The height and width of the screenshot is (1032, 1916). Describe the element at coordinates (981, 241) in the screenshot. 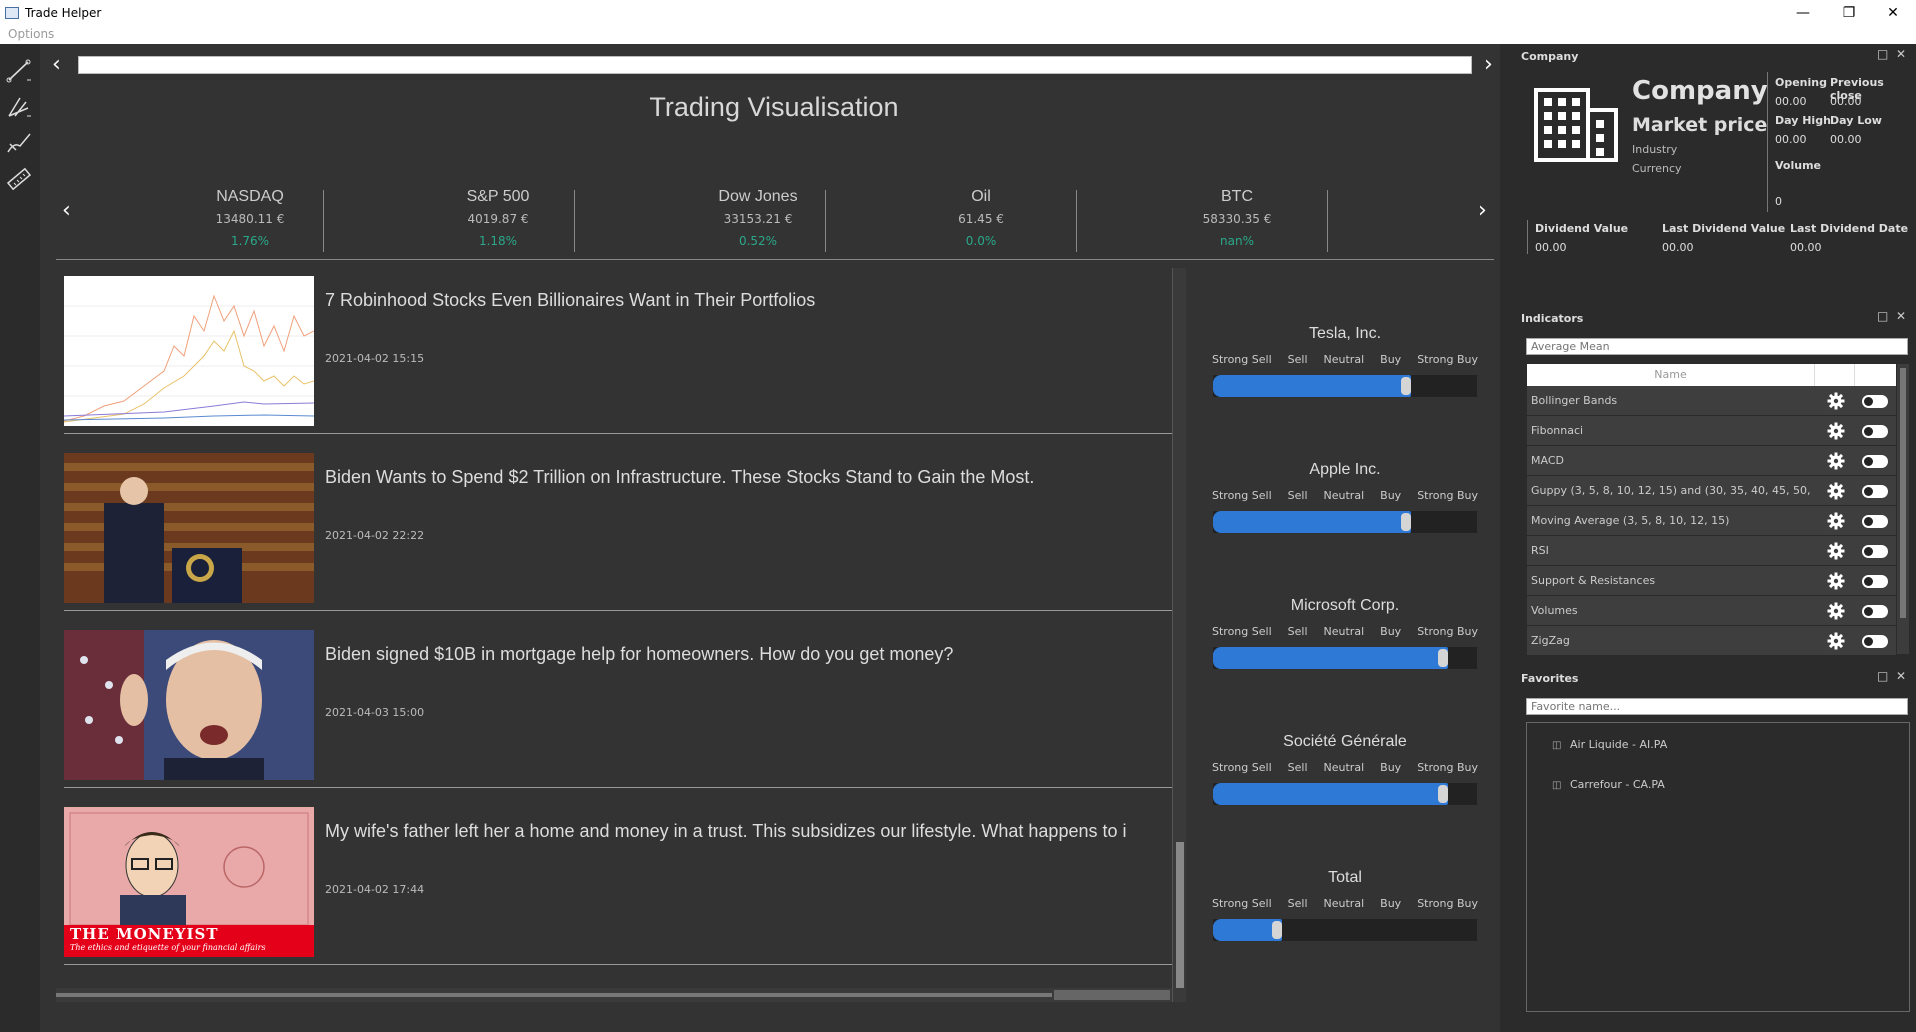

I see `ticker-change: 0.0%` at that location.